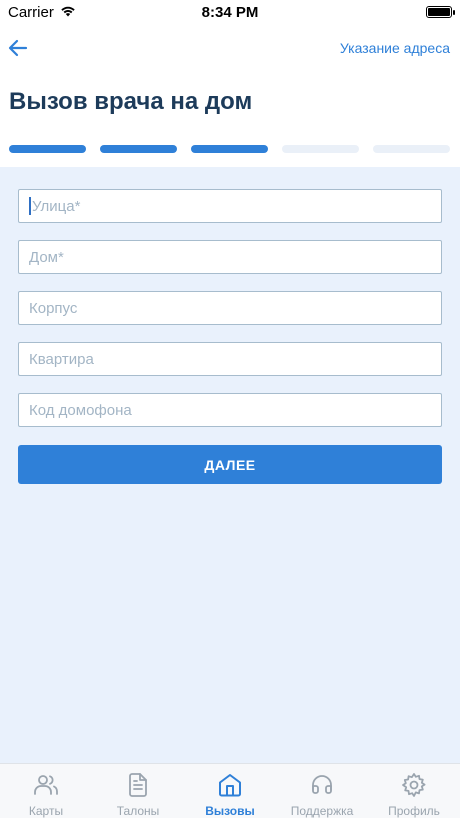  I want to click on house-field: Дом*, so click(230, 257).